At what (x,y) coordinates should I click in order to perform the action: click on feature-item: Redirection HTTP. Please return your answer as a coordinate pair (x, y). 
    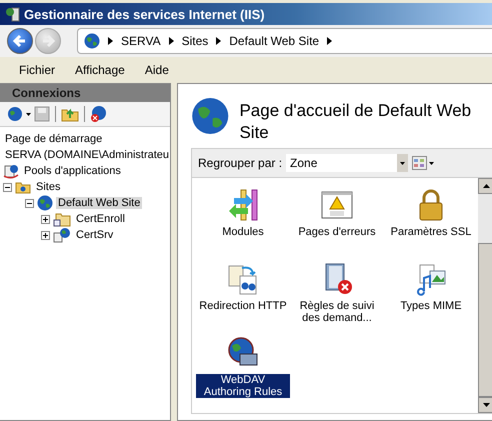
    Looking at the image, I should click on (243, 299).